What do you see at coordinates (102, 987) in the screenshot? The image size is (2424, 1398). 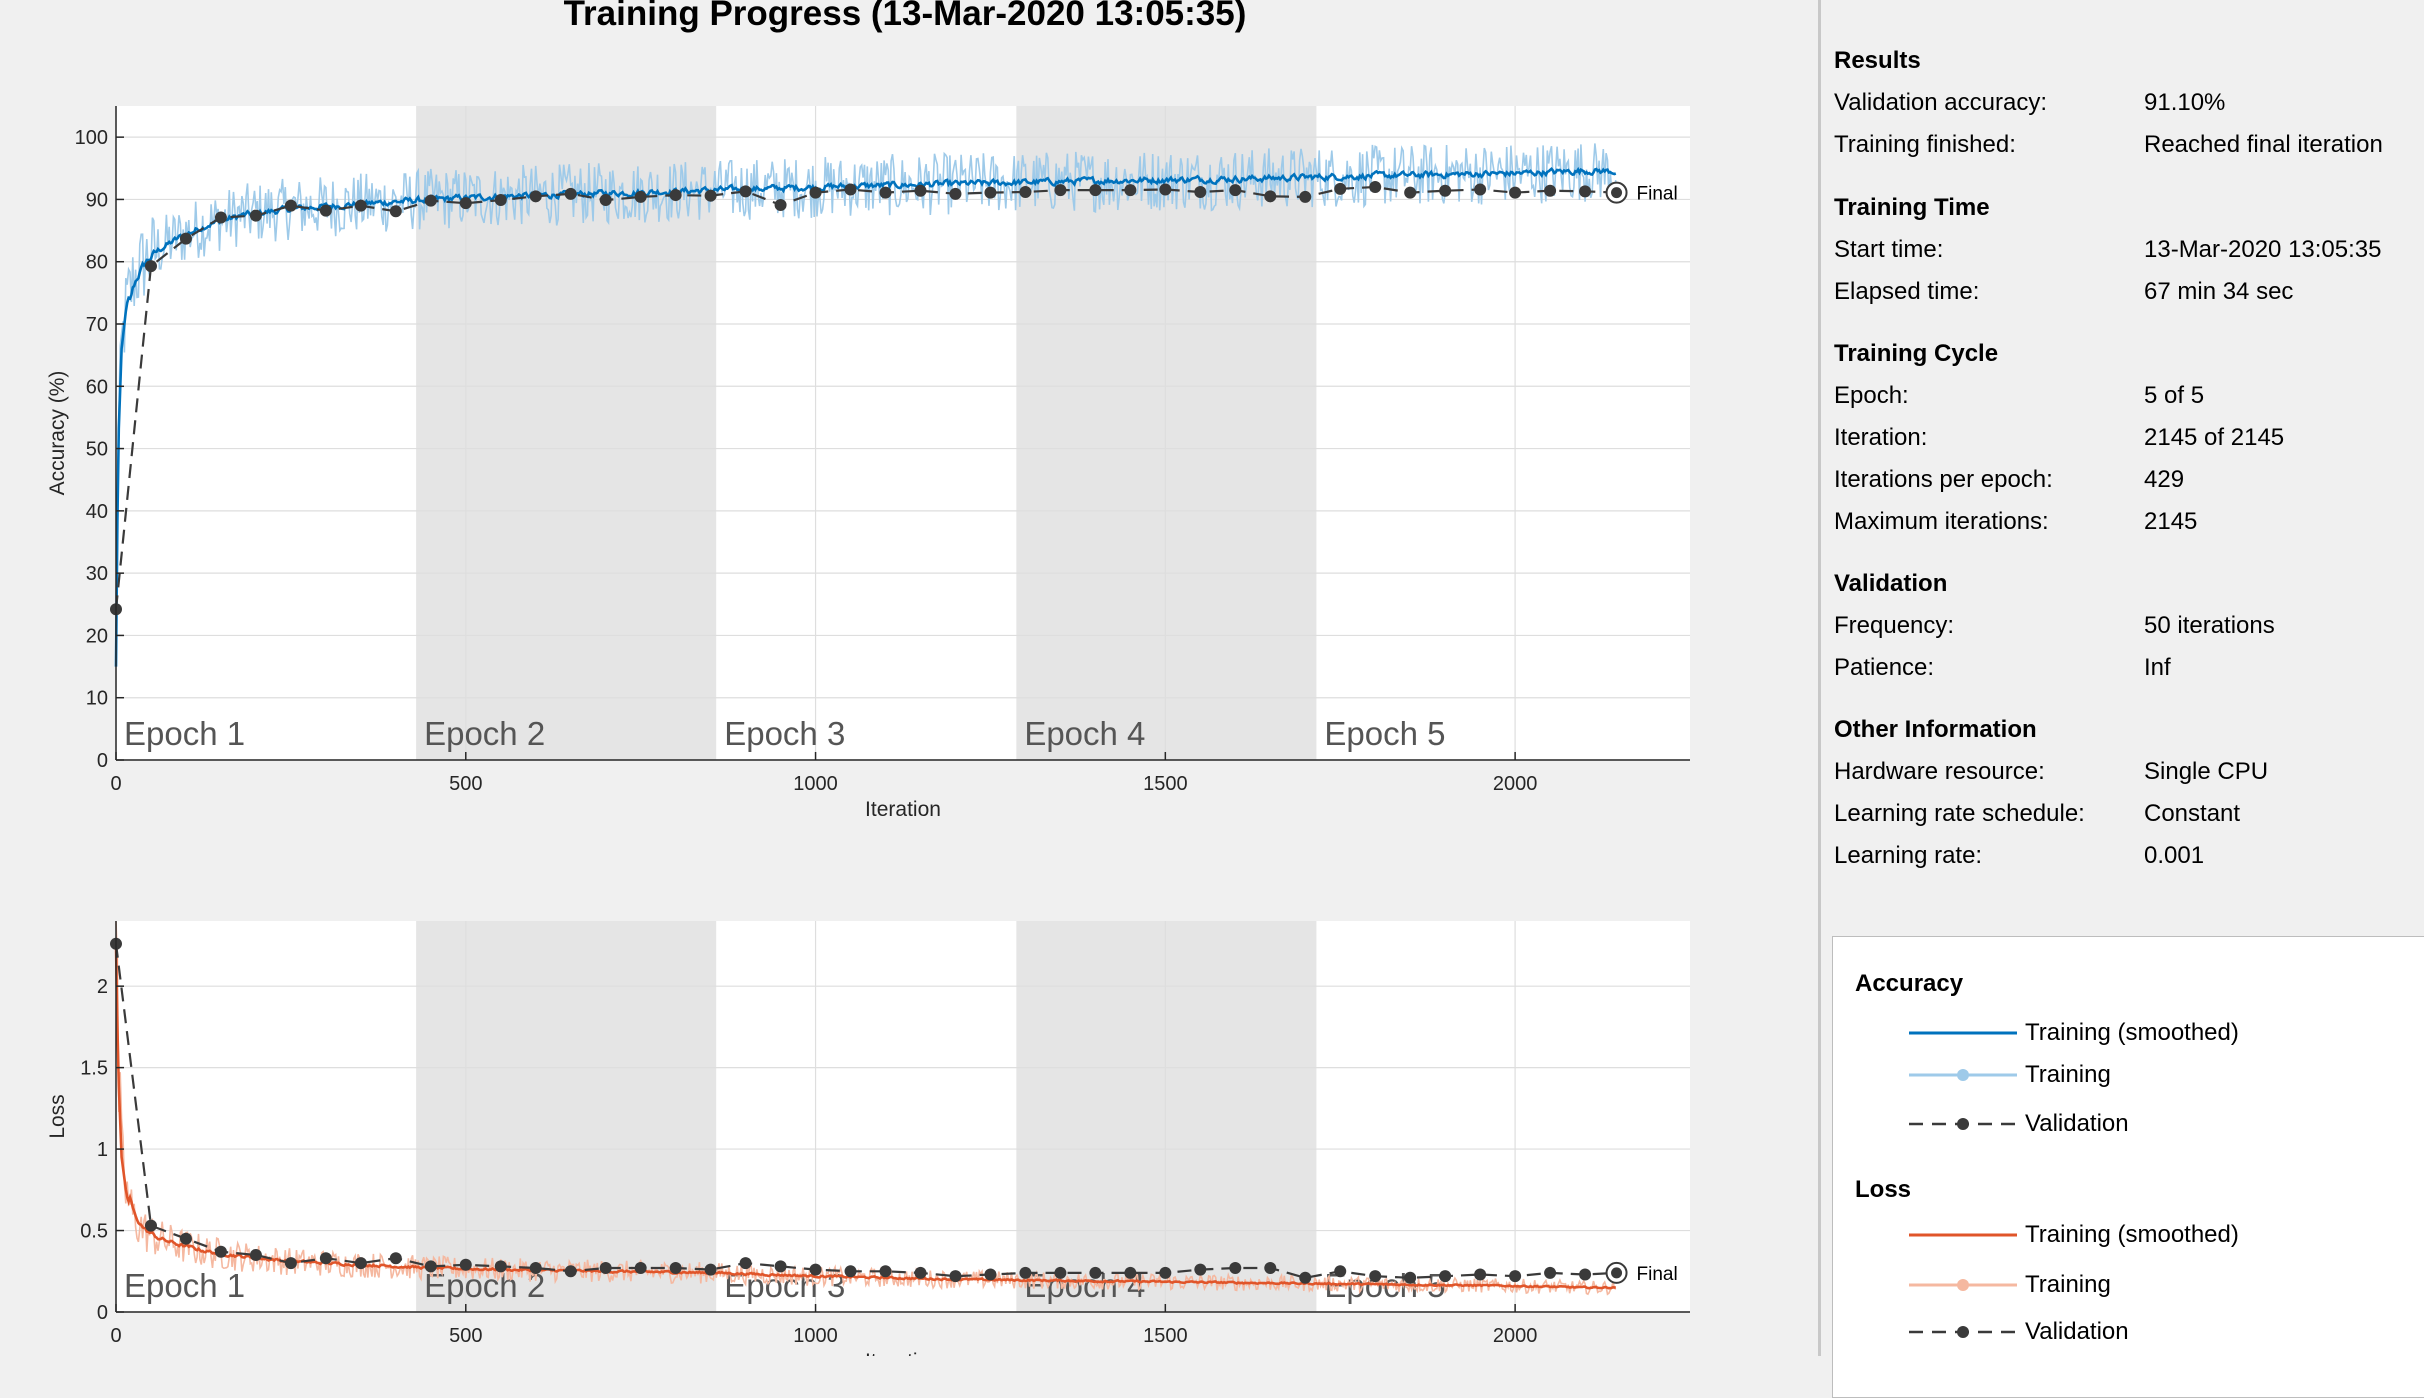 I see `y-tick-label: 2` at bounding box center [102, 987].